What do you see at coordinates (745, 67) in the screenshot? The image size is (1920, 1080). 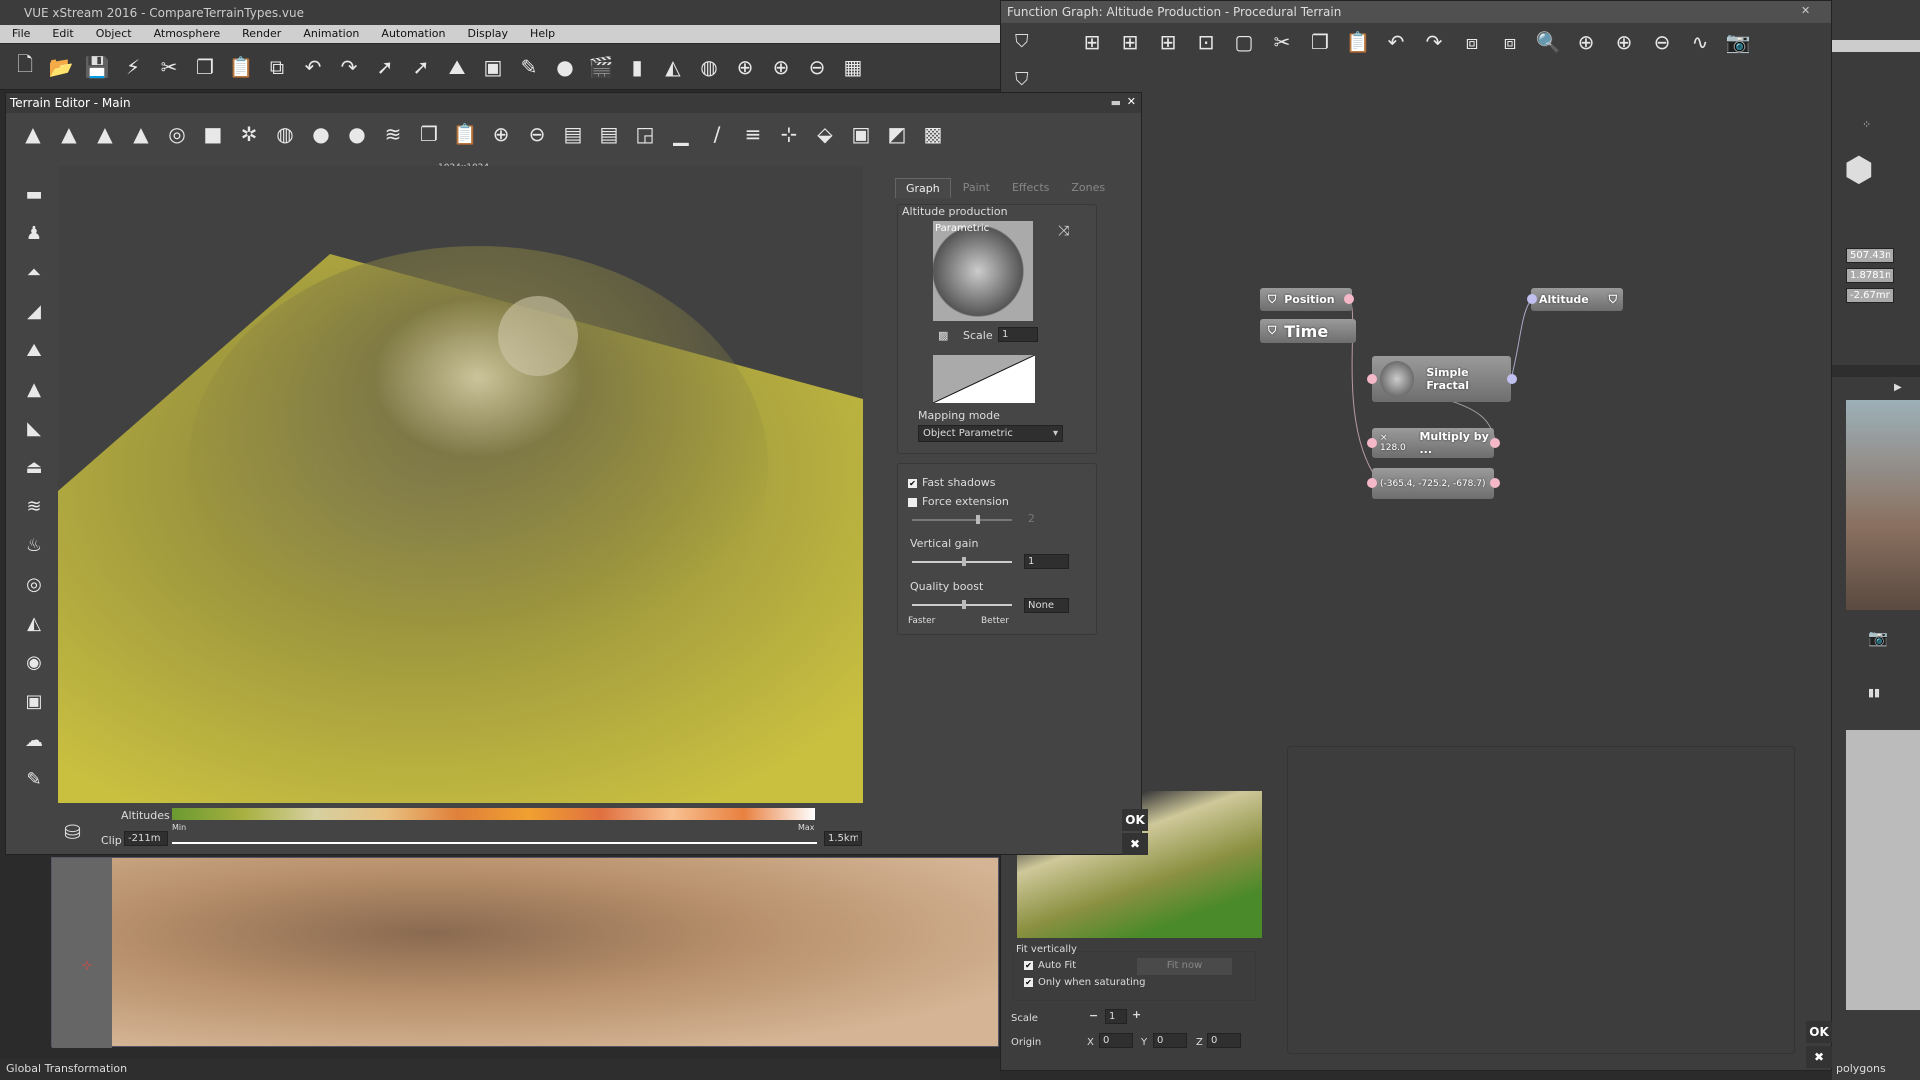 I see `zoom-region-icon: ⊕` at bounding box center [745, 67].